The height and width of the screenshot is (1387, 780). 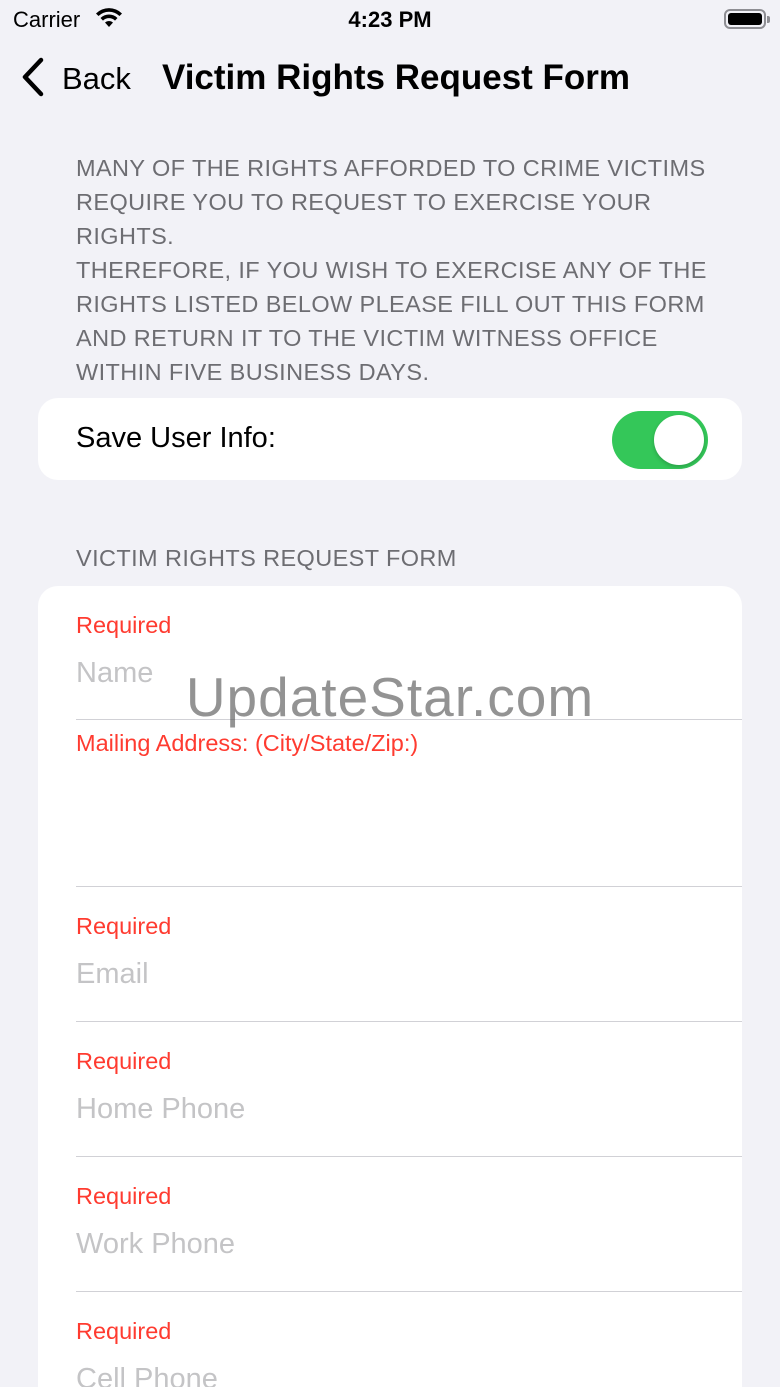 What do you see at coordinates (266, 558) in the screenshot?
I see `section-header: VICTIM RIGHTS REQUEST FORM` at bounding box center [266, 558].